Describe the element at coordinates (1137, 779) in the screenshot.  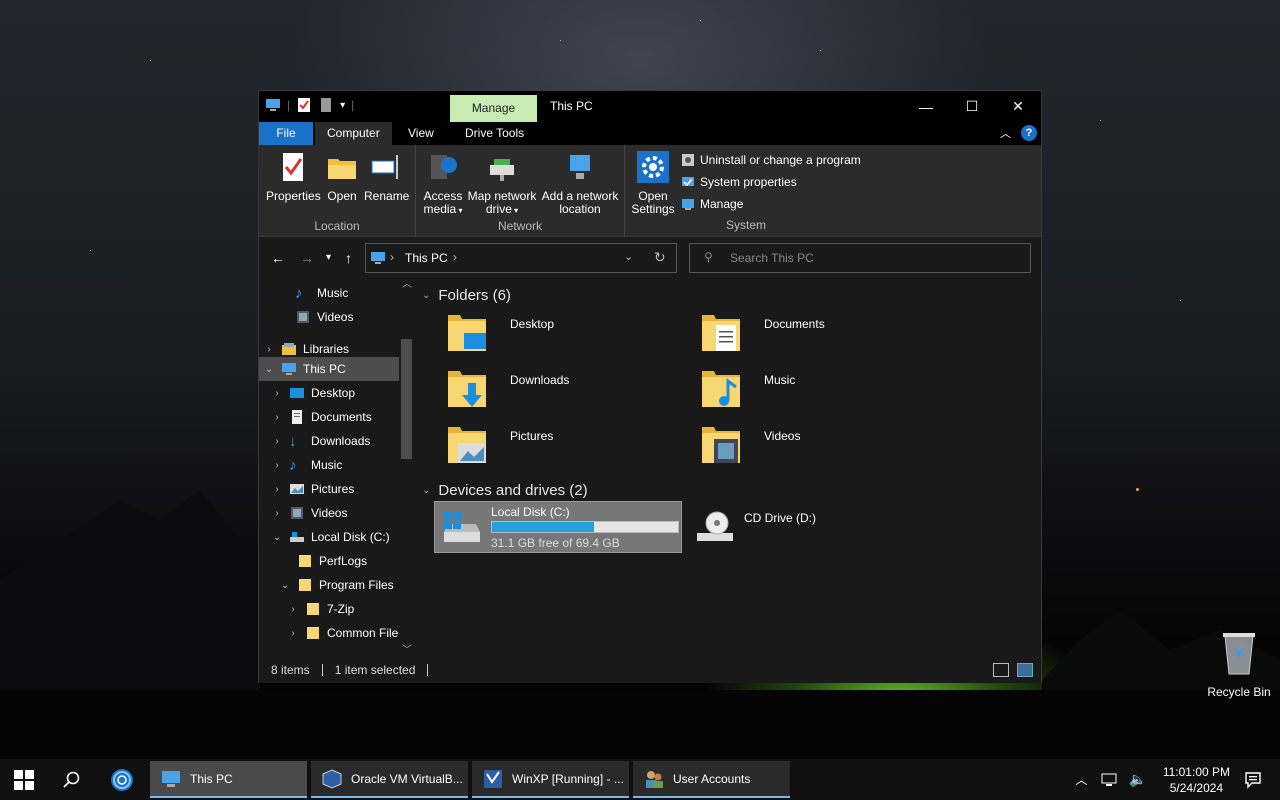
I see `volume-icon: 🔈` at that location.